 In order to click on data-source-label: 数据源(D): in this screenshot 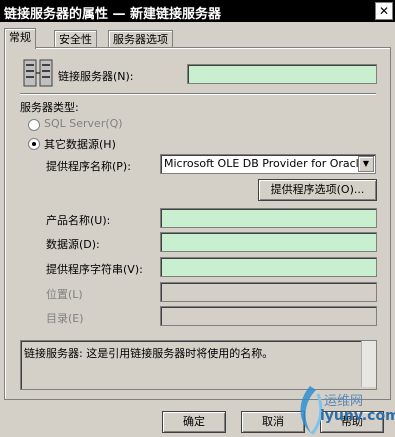, I will do `click(73, 244)`.